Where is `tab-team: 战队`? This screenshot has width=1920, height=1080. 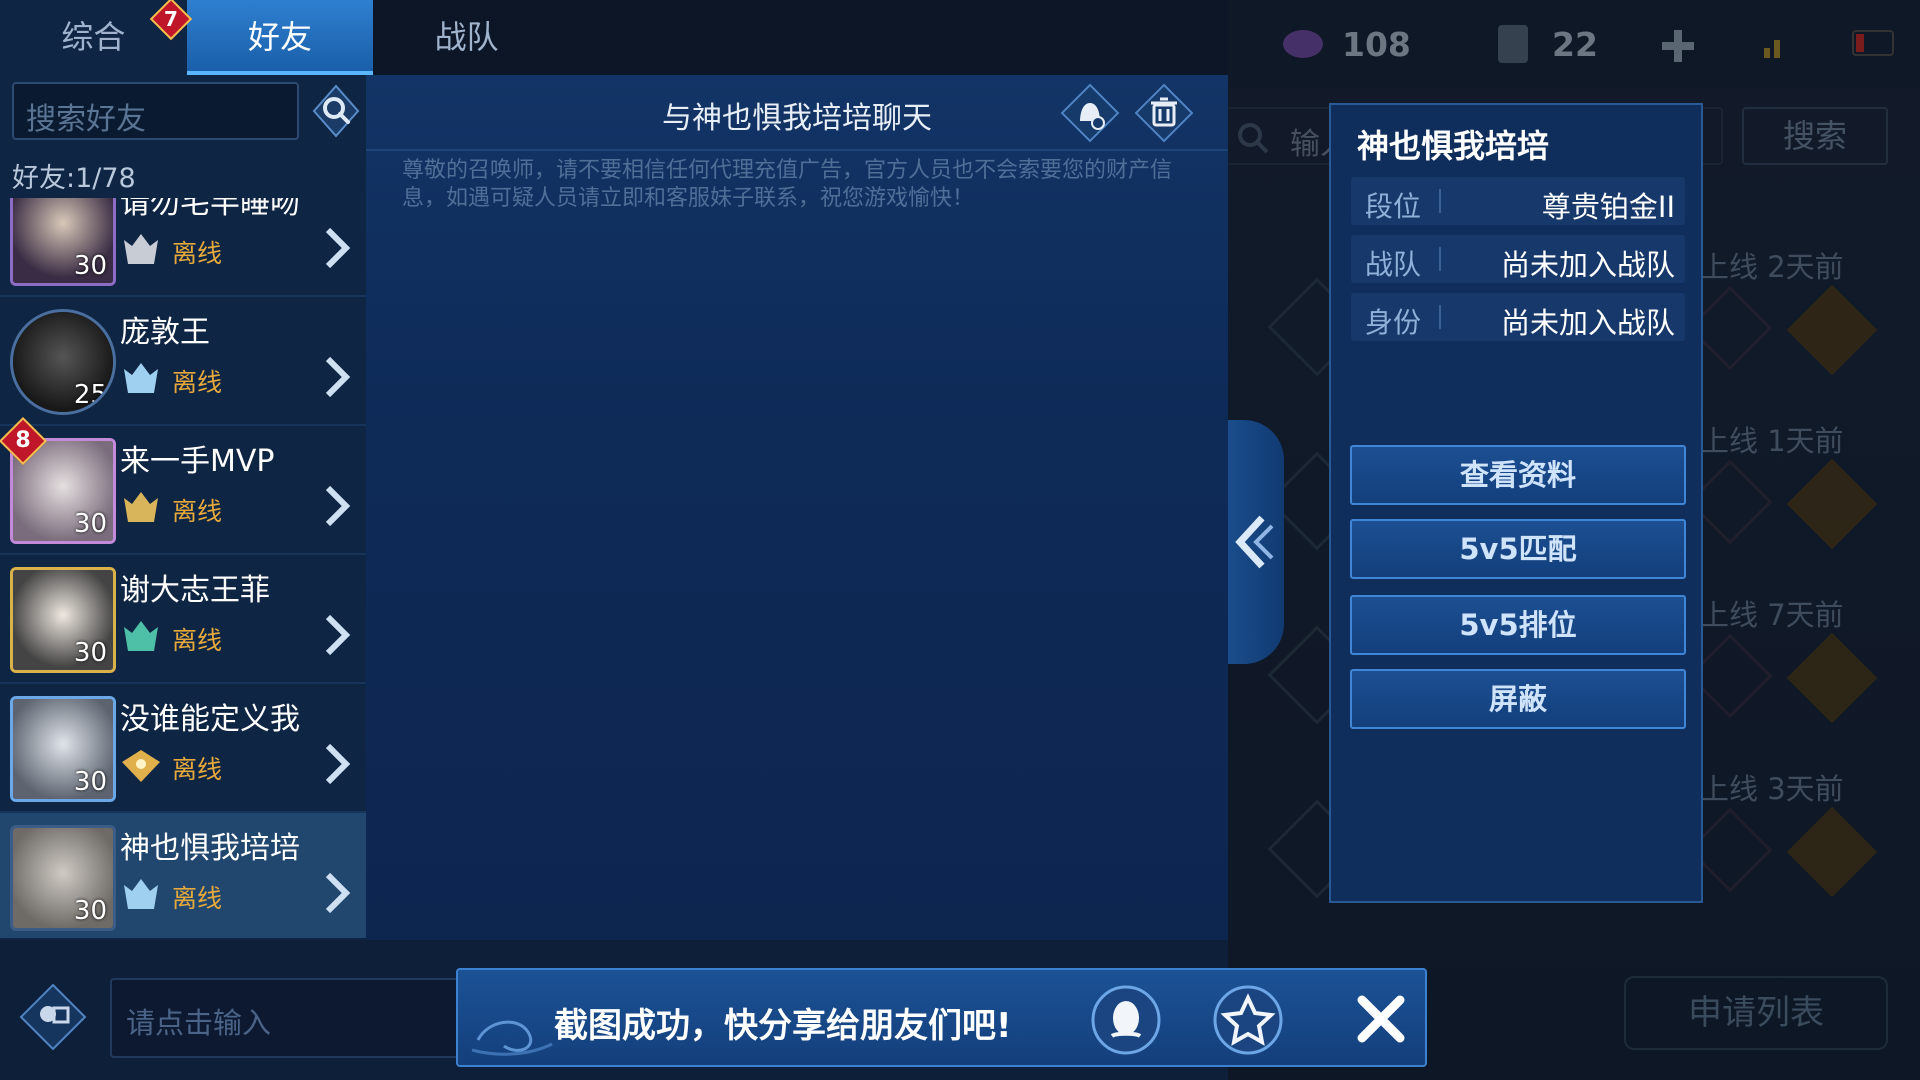
tab-team: 战队 is located at coordinates (466, 37).